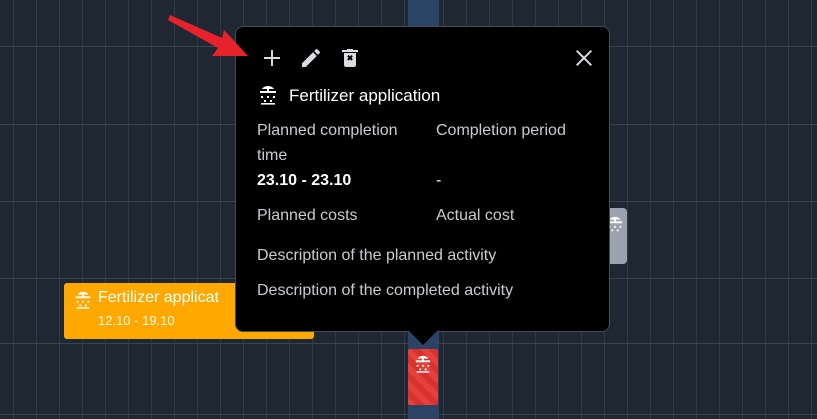  I want to click on planned-completion-label: Planned completion time, so click(327, 143).